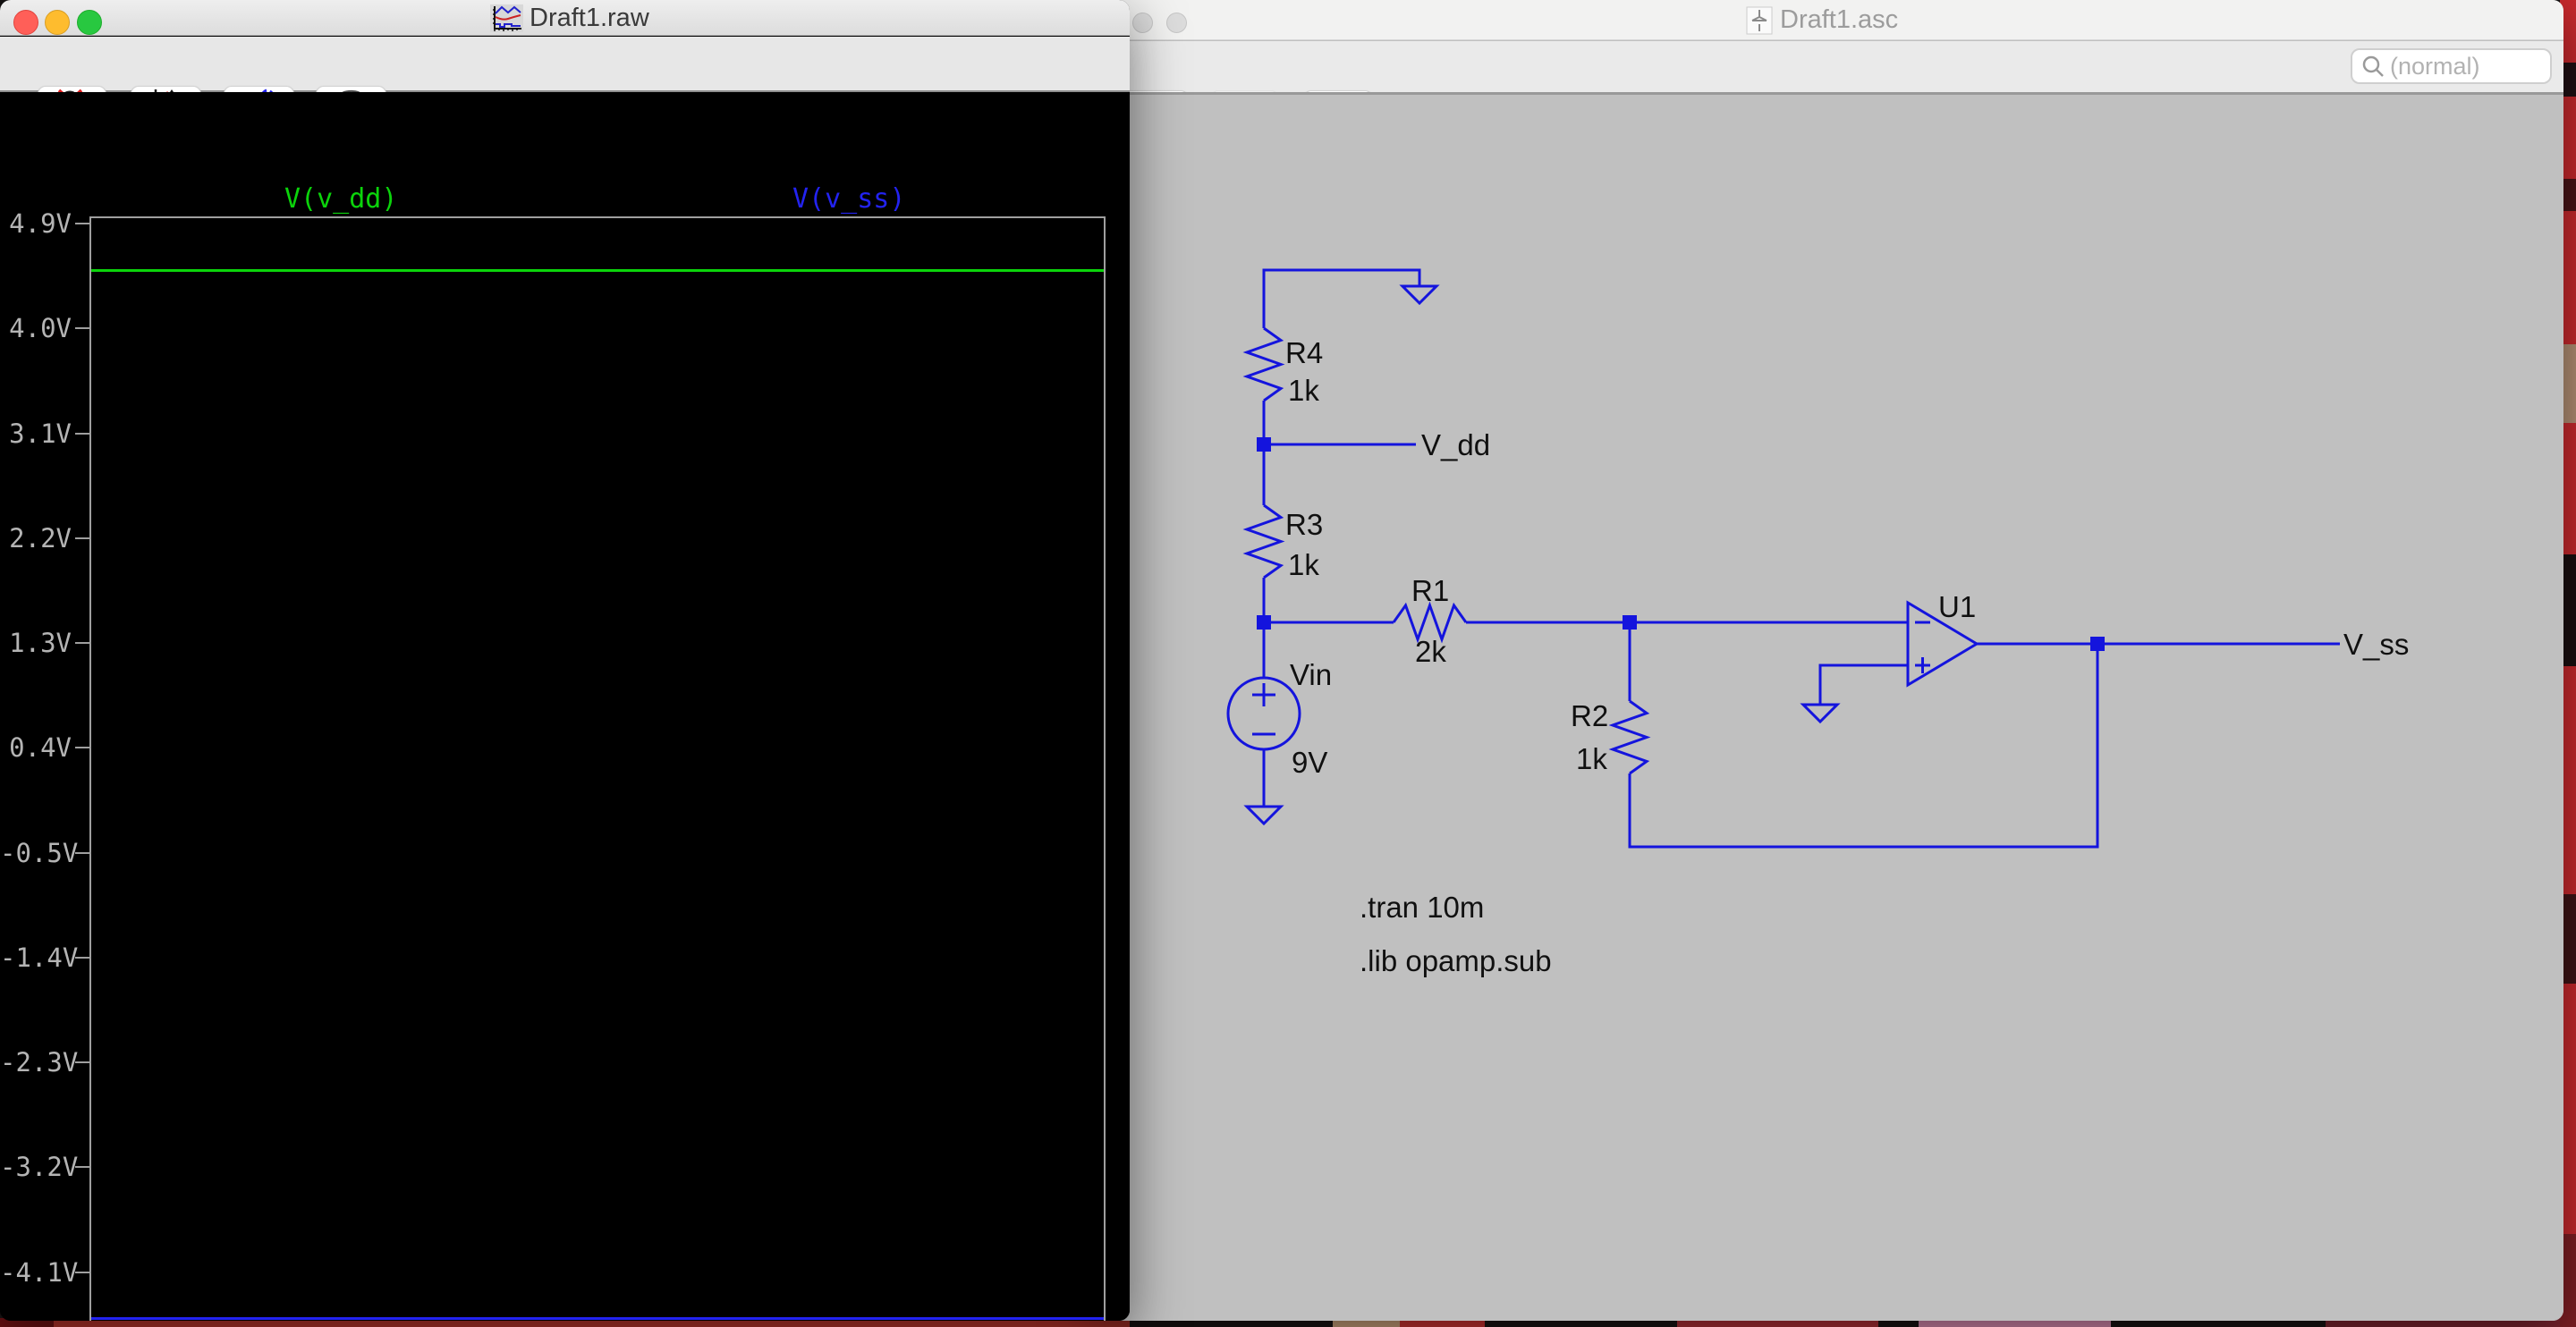  I want to click on trace-label-V(v_ss): V(v_ss), so click(848, 199).